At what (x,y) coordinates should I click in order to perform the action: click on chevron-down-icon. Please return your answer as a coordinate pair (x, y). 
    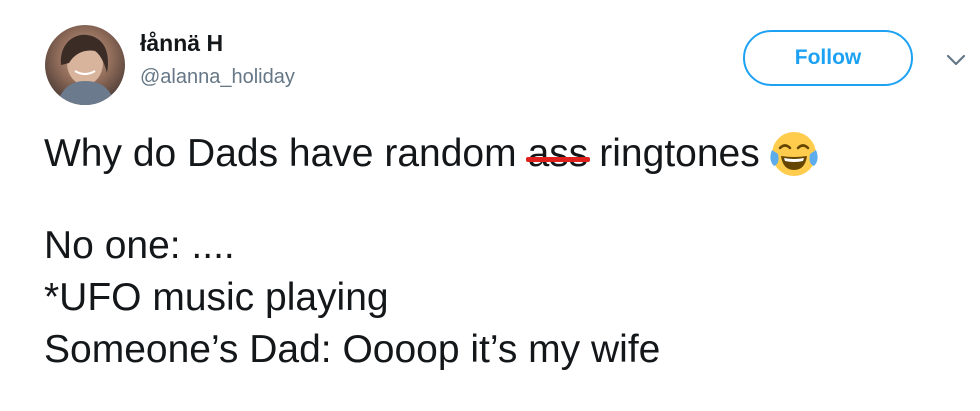
    Looking at the image, I should click on (956, 60).